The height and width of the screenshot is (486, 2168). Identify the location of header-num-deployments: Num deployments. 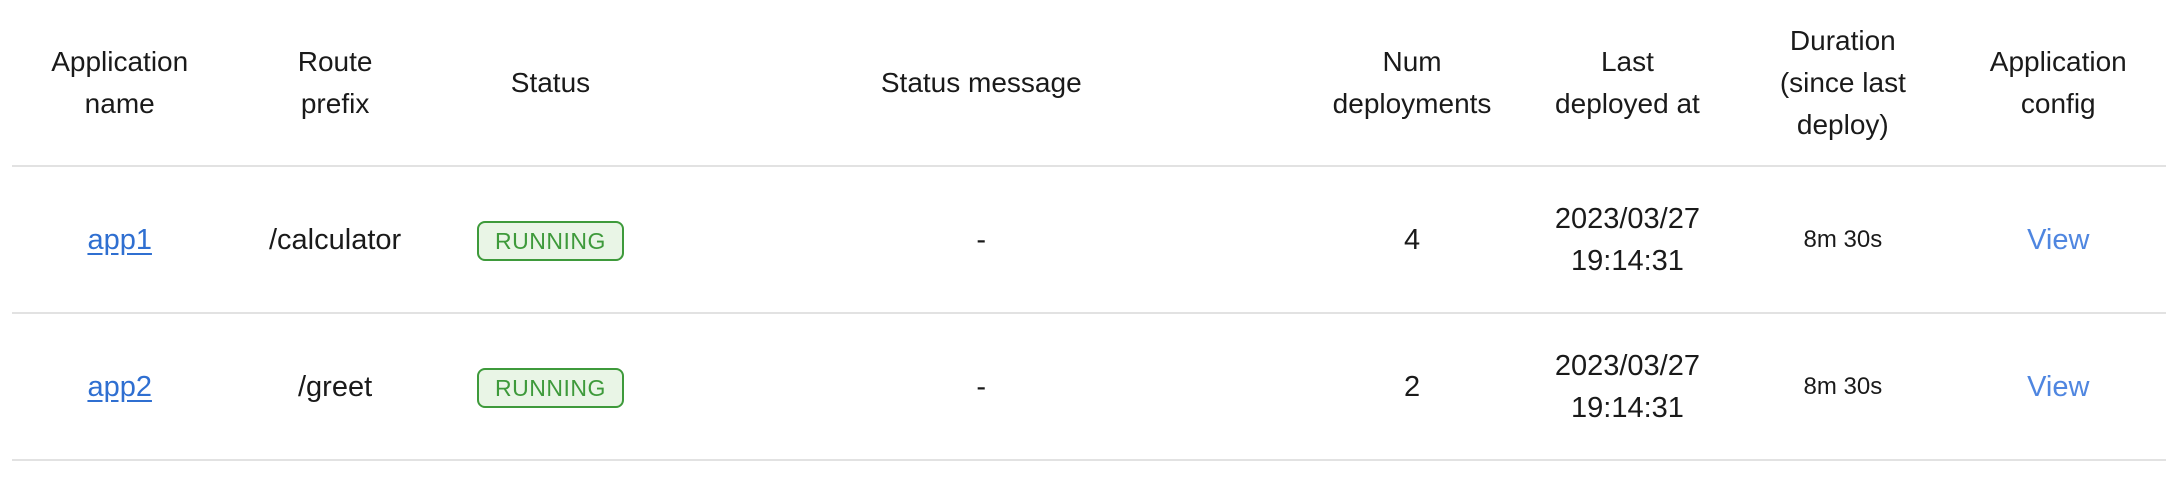
(1412, 83).